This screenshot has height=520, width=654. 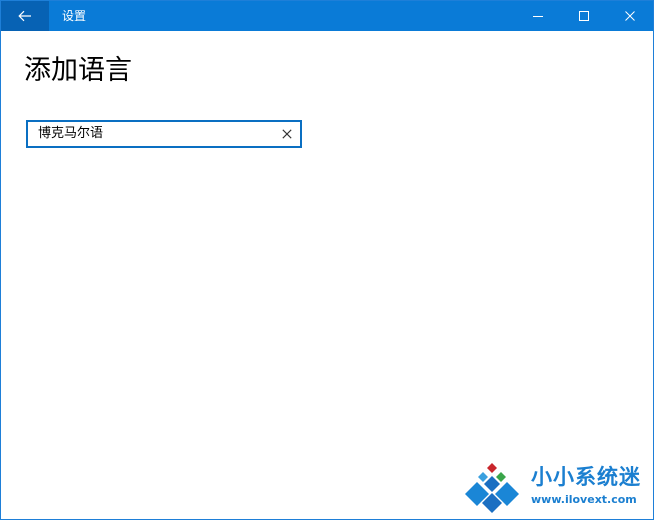 I want to click on language-search-box, so click(x=164, y=134).